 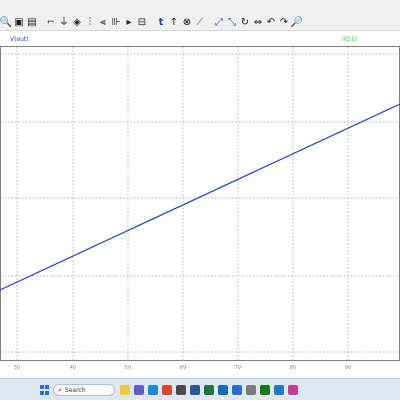 I want to click on spice-directive-icon: ↑, so click(x=174, y=23).